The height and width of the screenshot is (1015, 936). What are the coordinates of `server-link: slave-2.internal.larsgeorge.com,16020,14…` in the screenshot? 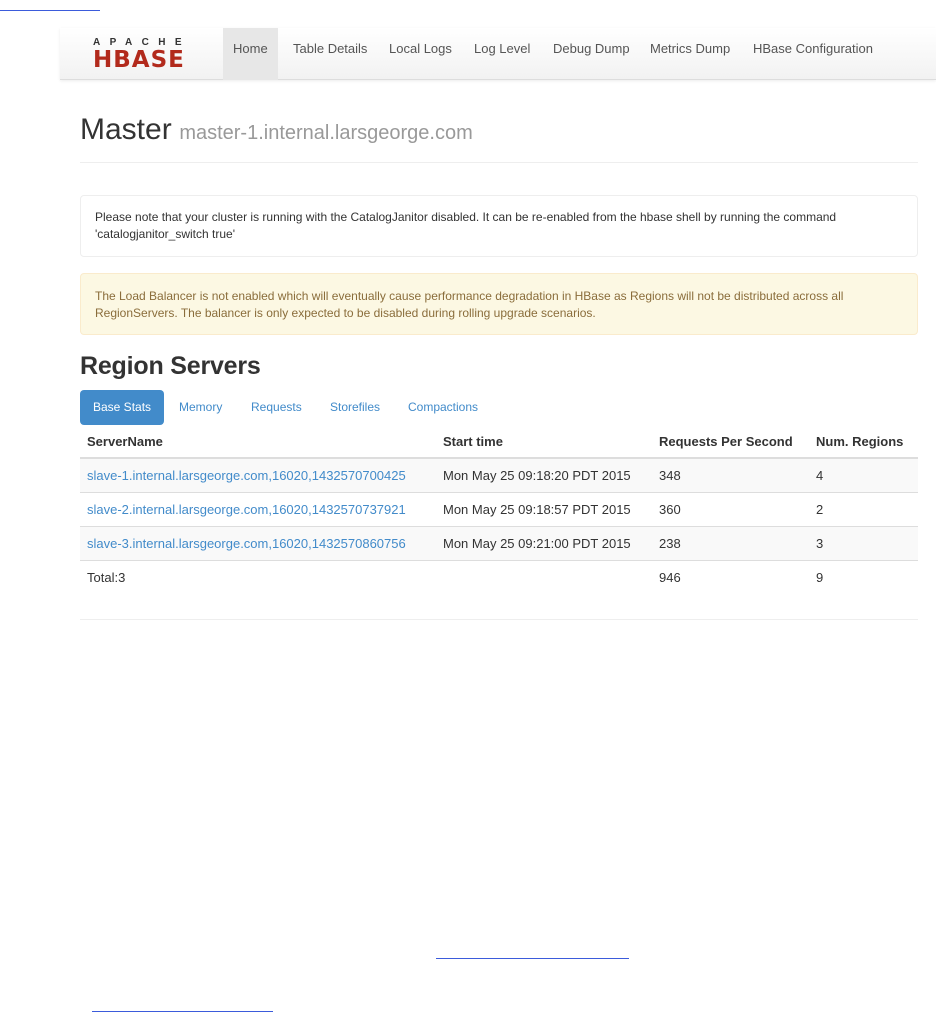 It's located at (246, 509).